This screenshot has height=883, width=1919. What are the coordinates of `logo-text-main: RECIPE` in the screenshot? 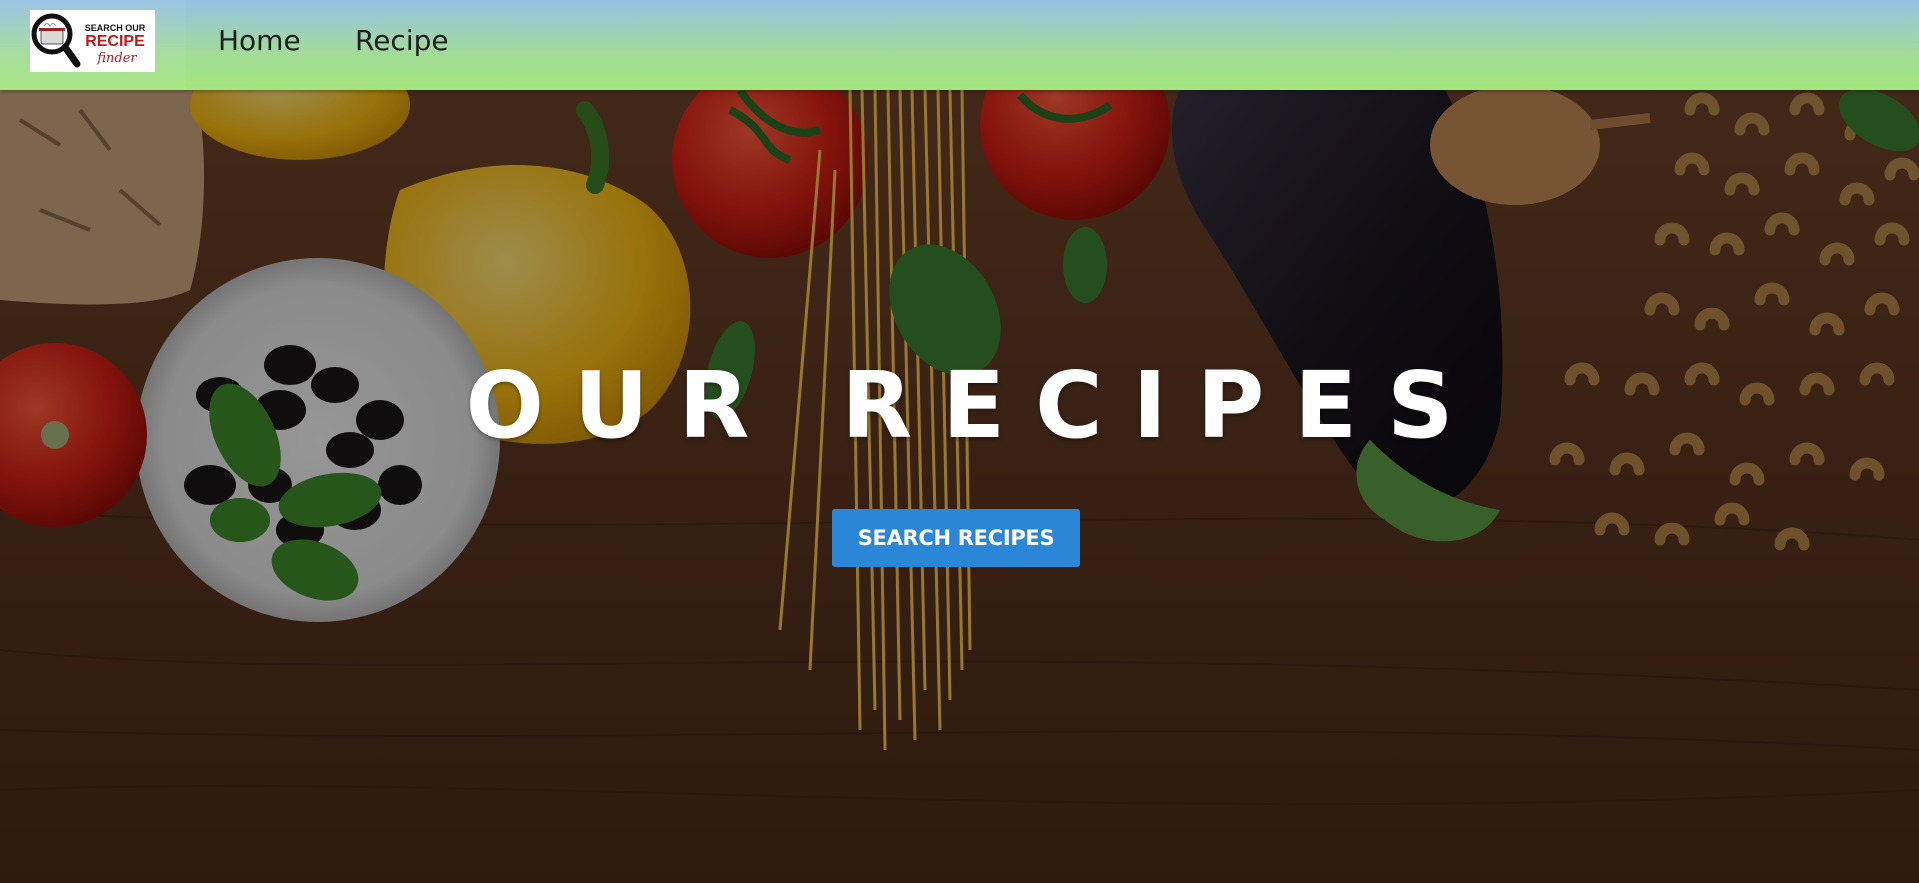 It's located at (115, 41).